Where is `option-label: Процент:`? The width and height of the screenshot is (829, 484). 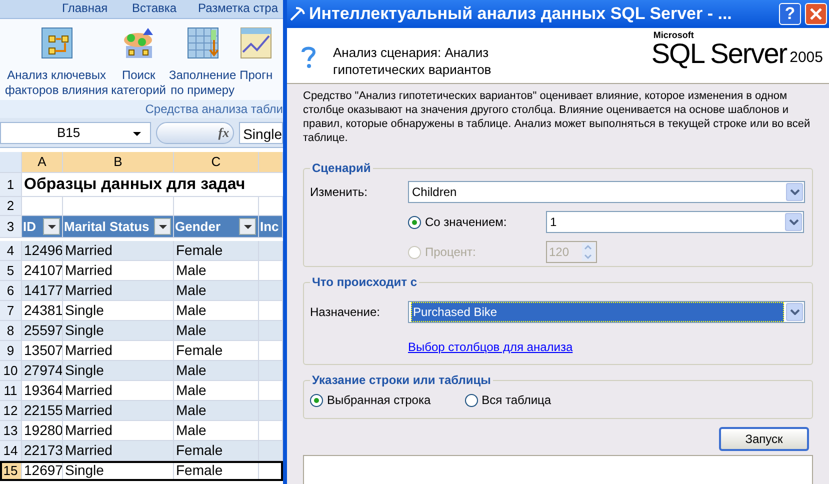 option-label: Процент: is located at coordinates (450, 252).